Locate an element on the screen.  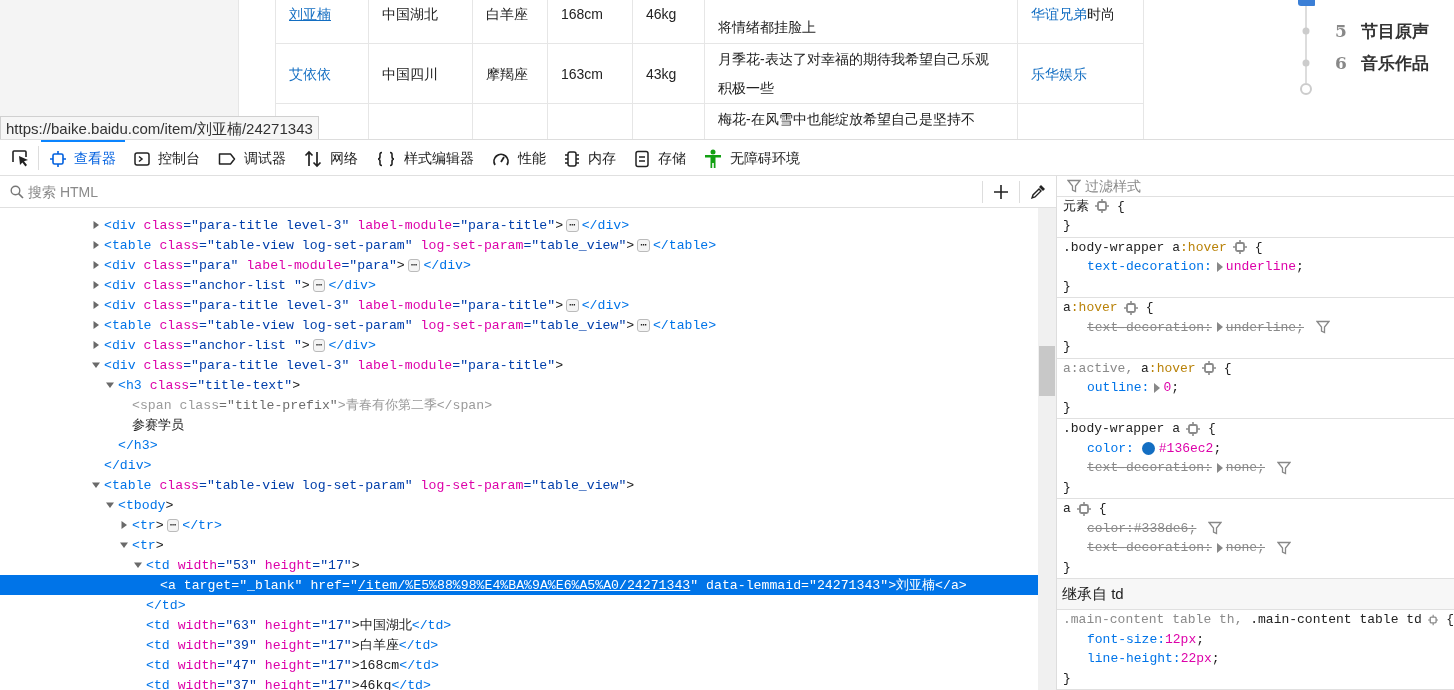
devtools-tab: 网络 is located at coordinates (331, 157).